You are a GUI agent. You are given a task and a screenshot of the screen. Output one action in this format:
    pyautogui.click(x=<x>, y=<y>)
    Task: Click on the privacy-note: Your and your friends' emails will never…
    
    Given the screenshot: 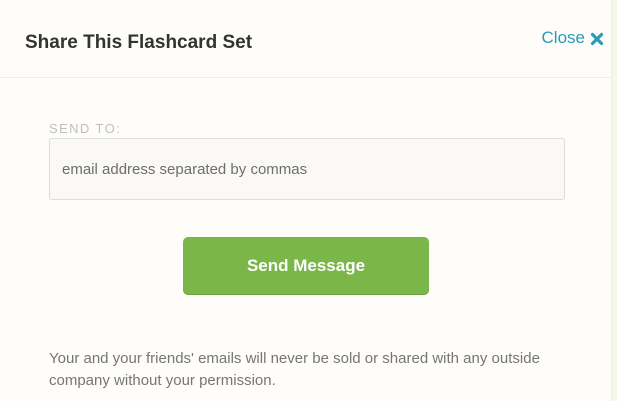 What is the action you would take?
    pyautogui.click(x=294, y=369)
    